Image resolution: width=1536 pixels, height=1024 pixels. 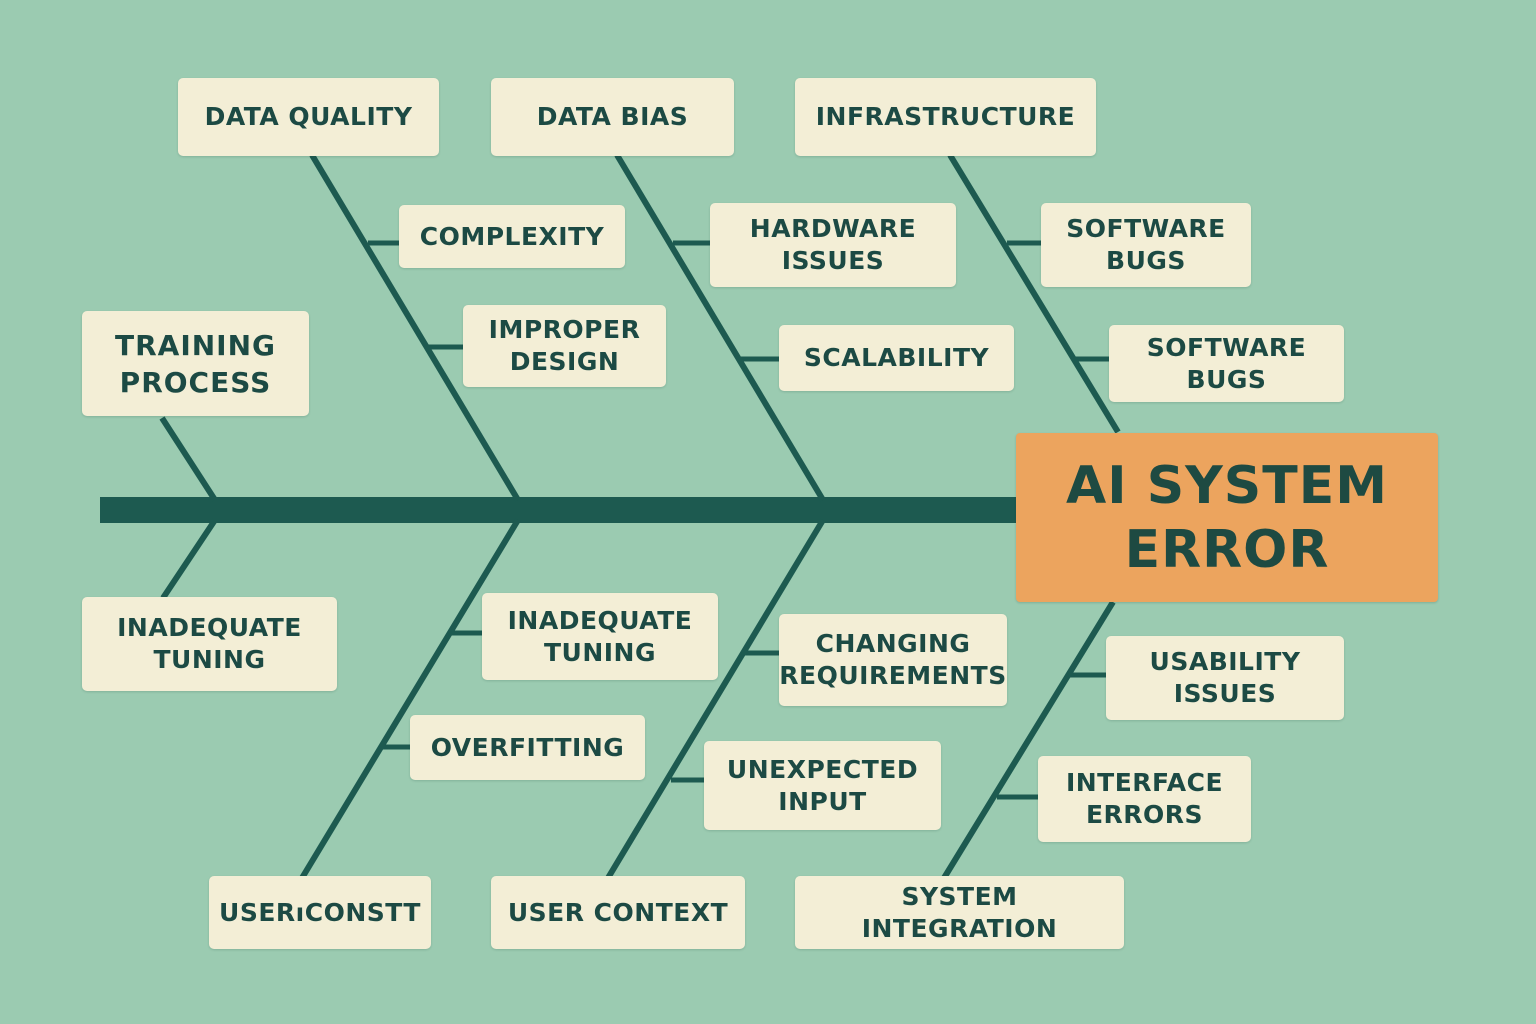 What do you see at coordinates (600, 636) in the screenshot?
I see `sub-cause-inadequate-tuning: INADEQUATE TUNING` at bounding box center [600, 636].